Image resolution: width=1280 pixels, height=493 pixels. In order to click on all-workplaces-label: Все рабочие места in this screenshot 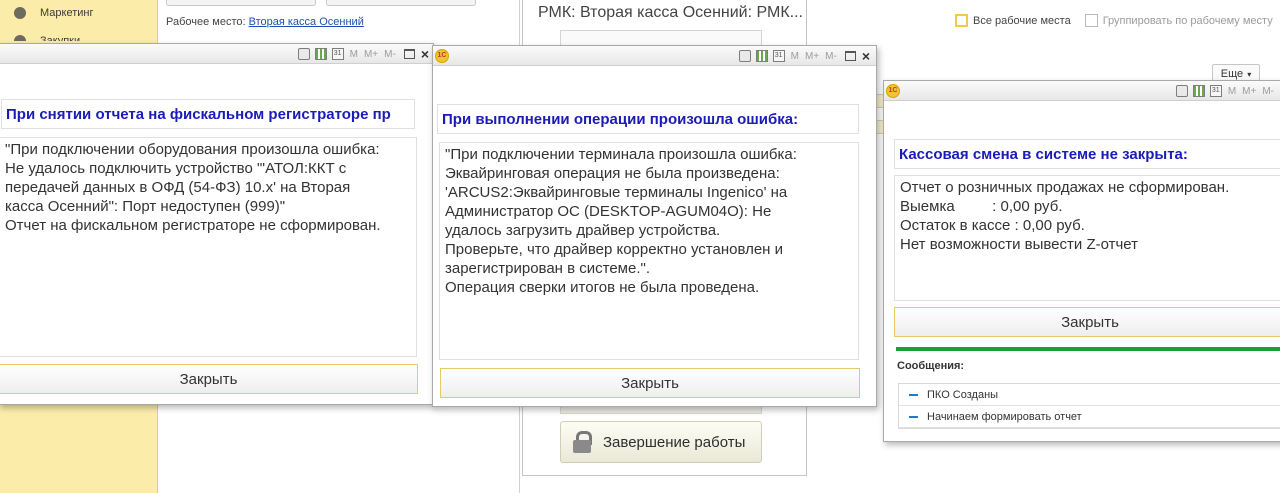, I will do `click(1022, 20)`.